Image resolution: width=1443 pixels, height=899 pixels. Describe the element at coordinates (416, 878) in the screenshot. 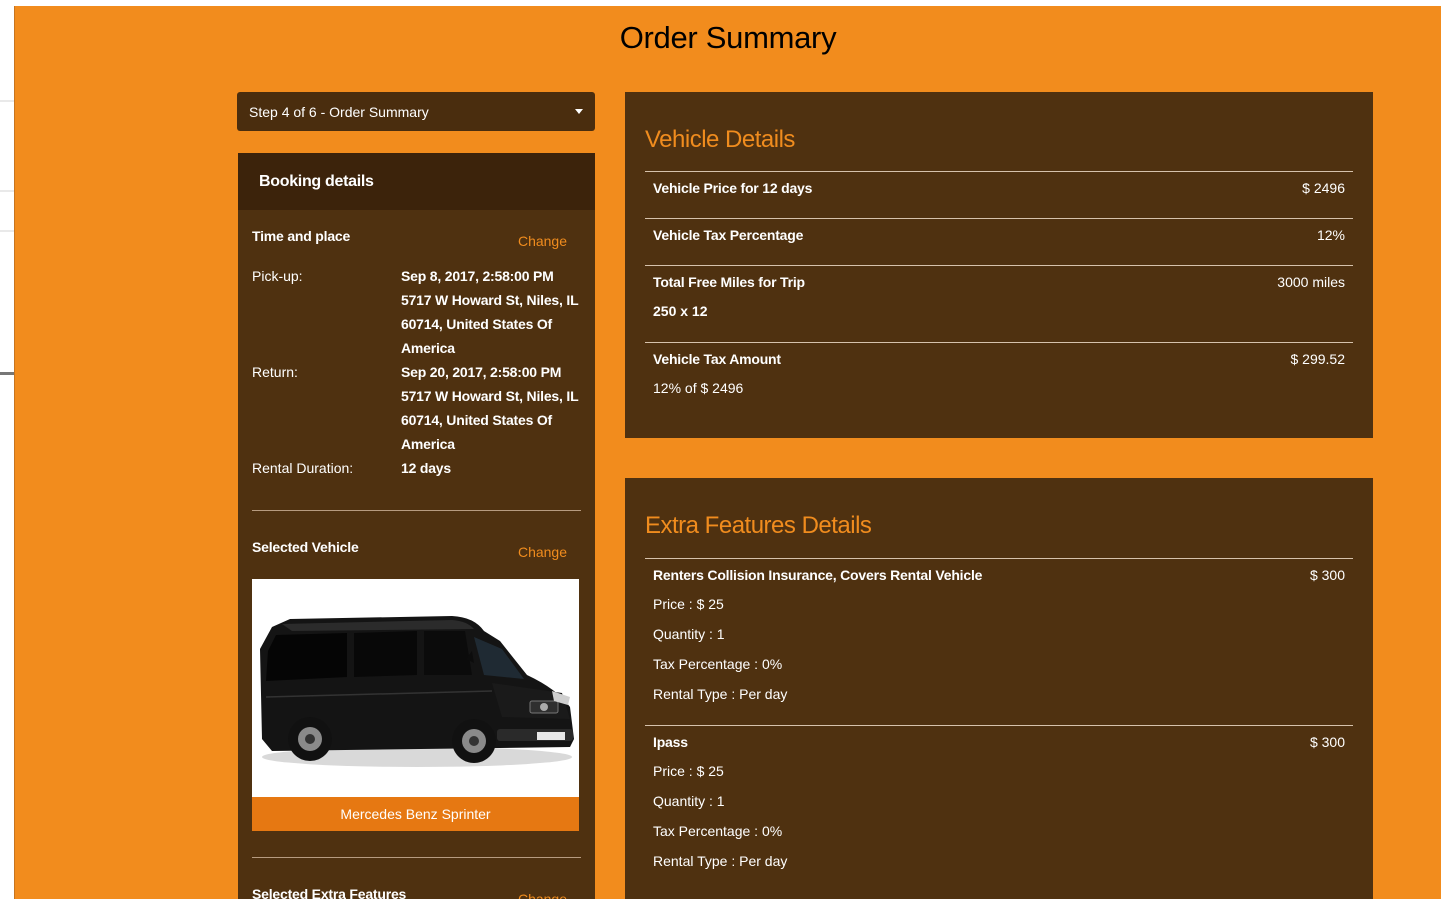

I see `selected-extras-section: Selected Extra Features Change` at that location.